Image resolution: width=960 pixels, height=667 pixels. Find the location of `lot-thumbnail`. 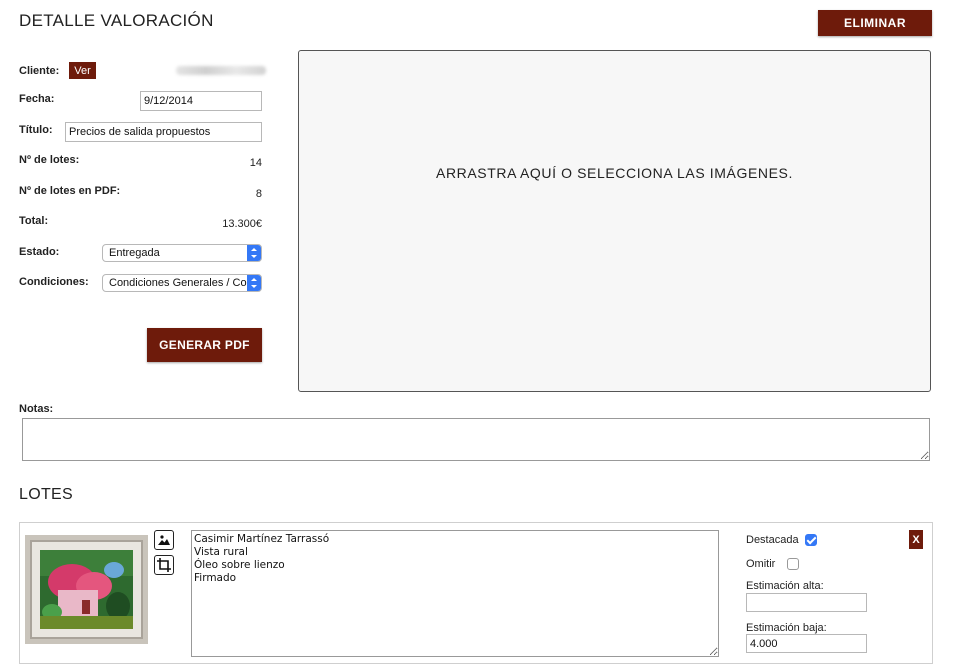

lot-thumbnail is located at coordinates (86, 589).